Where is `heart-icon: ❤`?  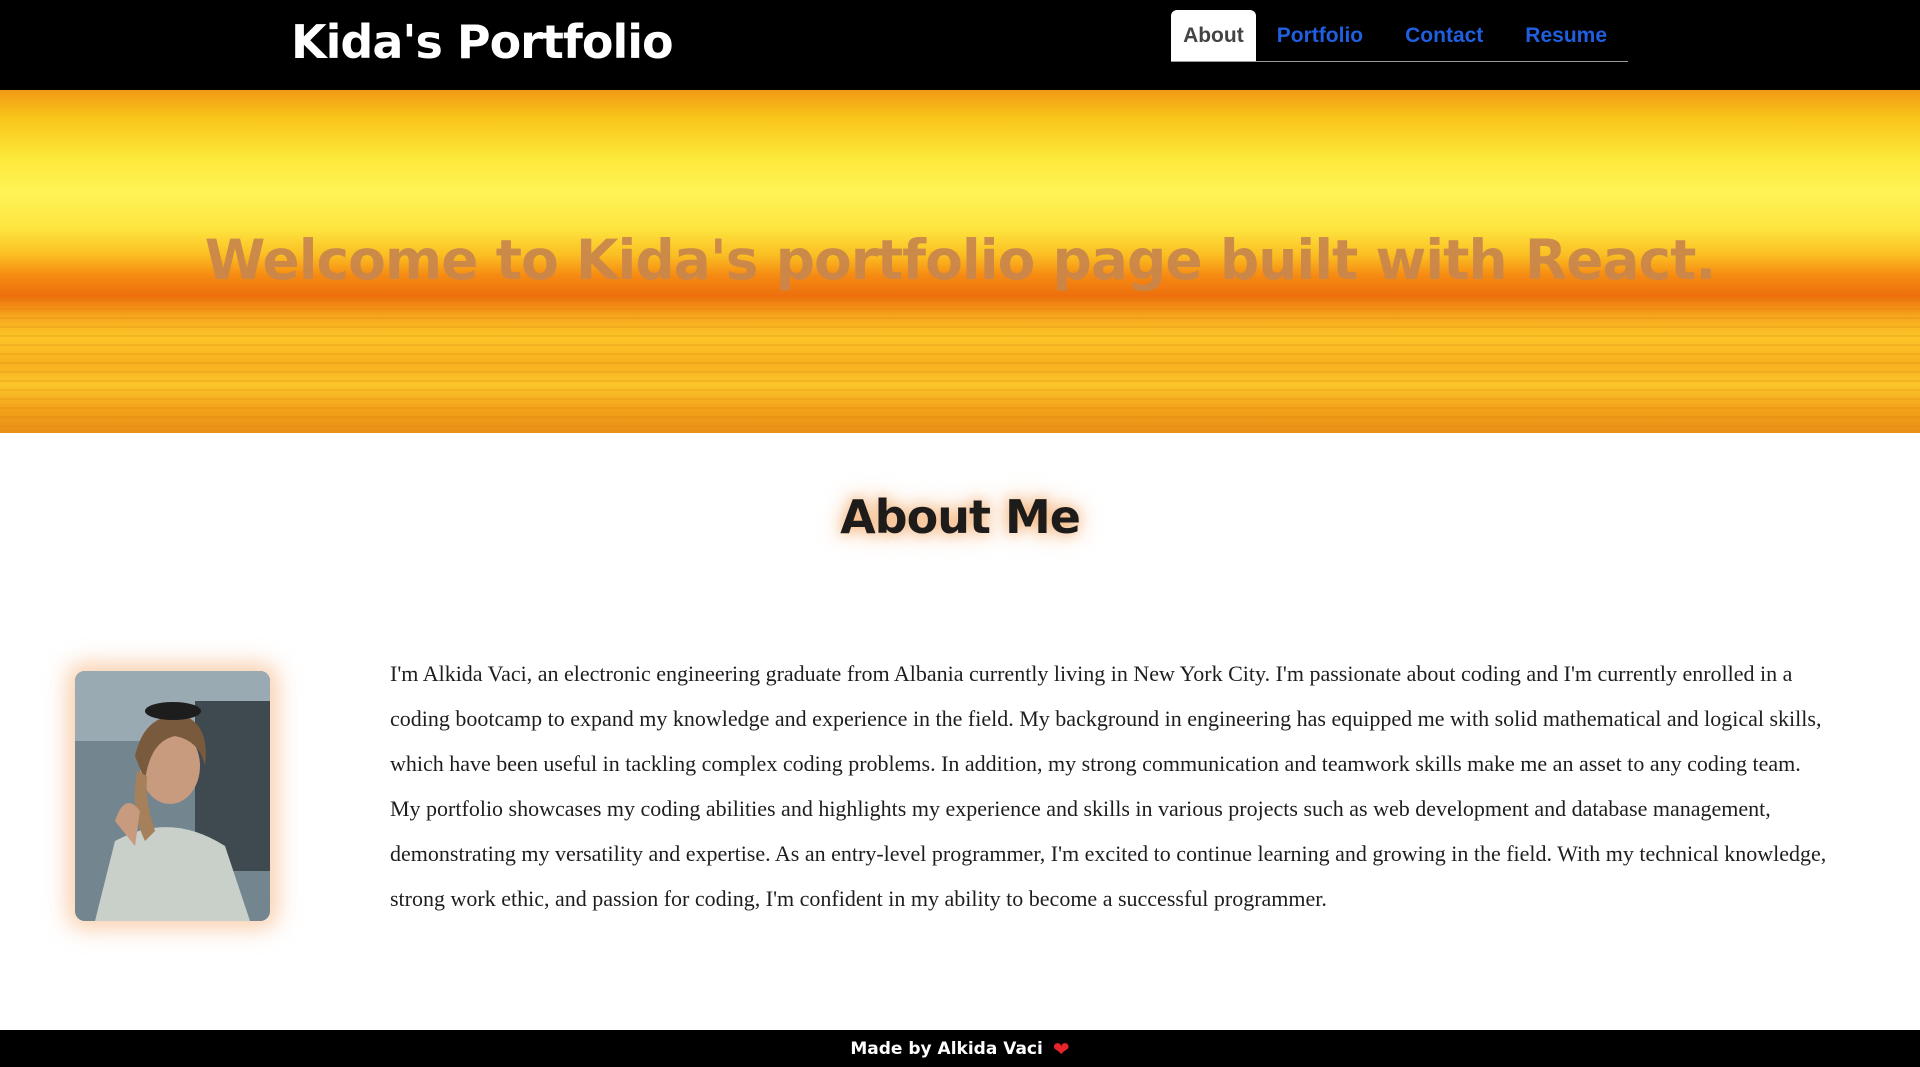 heart-icon: ❤ is located at coordinates (1061, 1048).